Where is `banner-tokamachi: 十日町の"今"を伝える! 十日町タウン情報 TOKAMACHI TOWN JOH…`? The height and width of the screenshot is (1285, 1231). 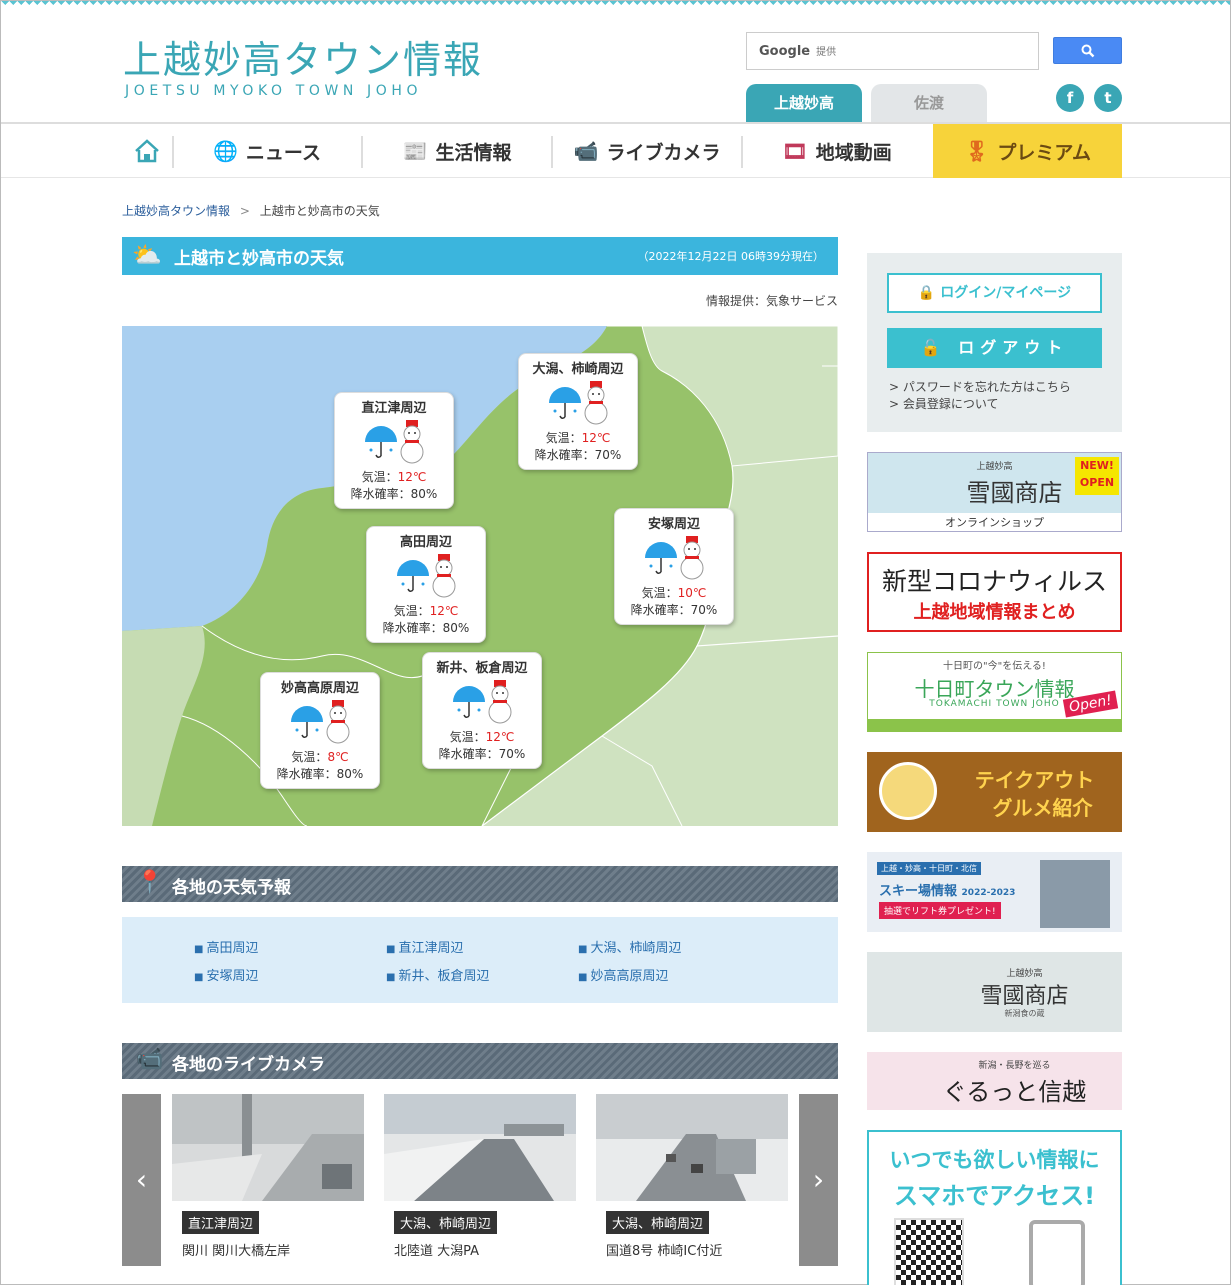
banner-tokamachi: 十日町の"今"を伝える! 十日町タウン情報 TOKAMACHI TOWN JOH… is located at coordinates (994, 692).